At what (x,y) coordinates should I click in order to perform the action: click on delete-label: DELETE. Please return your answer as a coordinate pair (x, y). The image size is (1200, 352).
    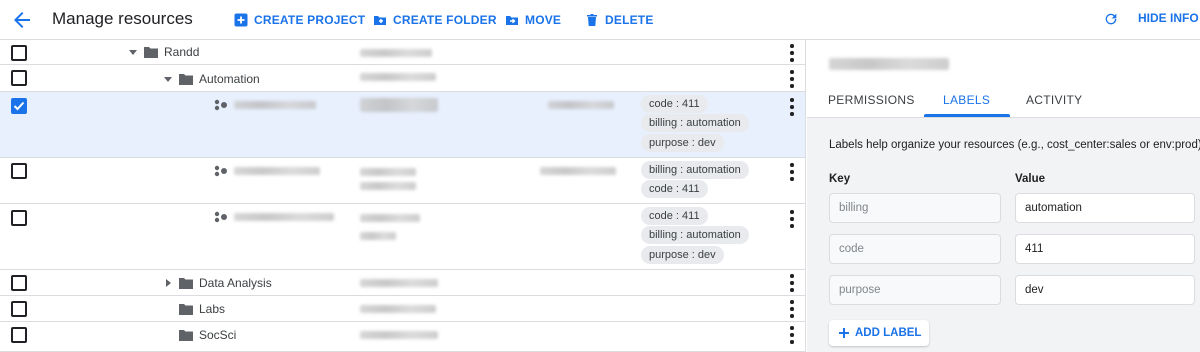
    Looking at the image, I should click on (629, 20).